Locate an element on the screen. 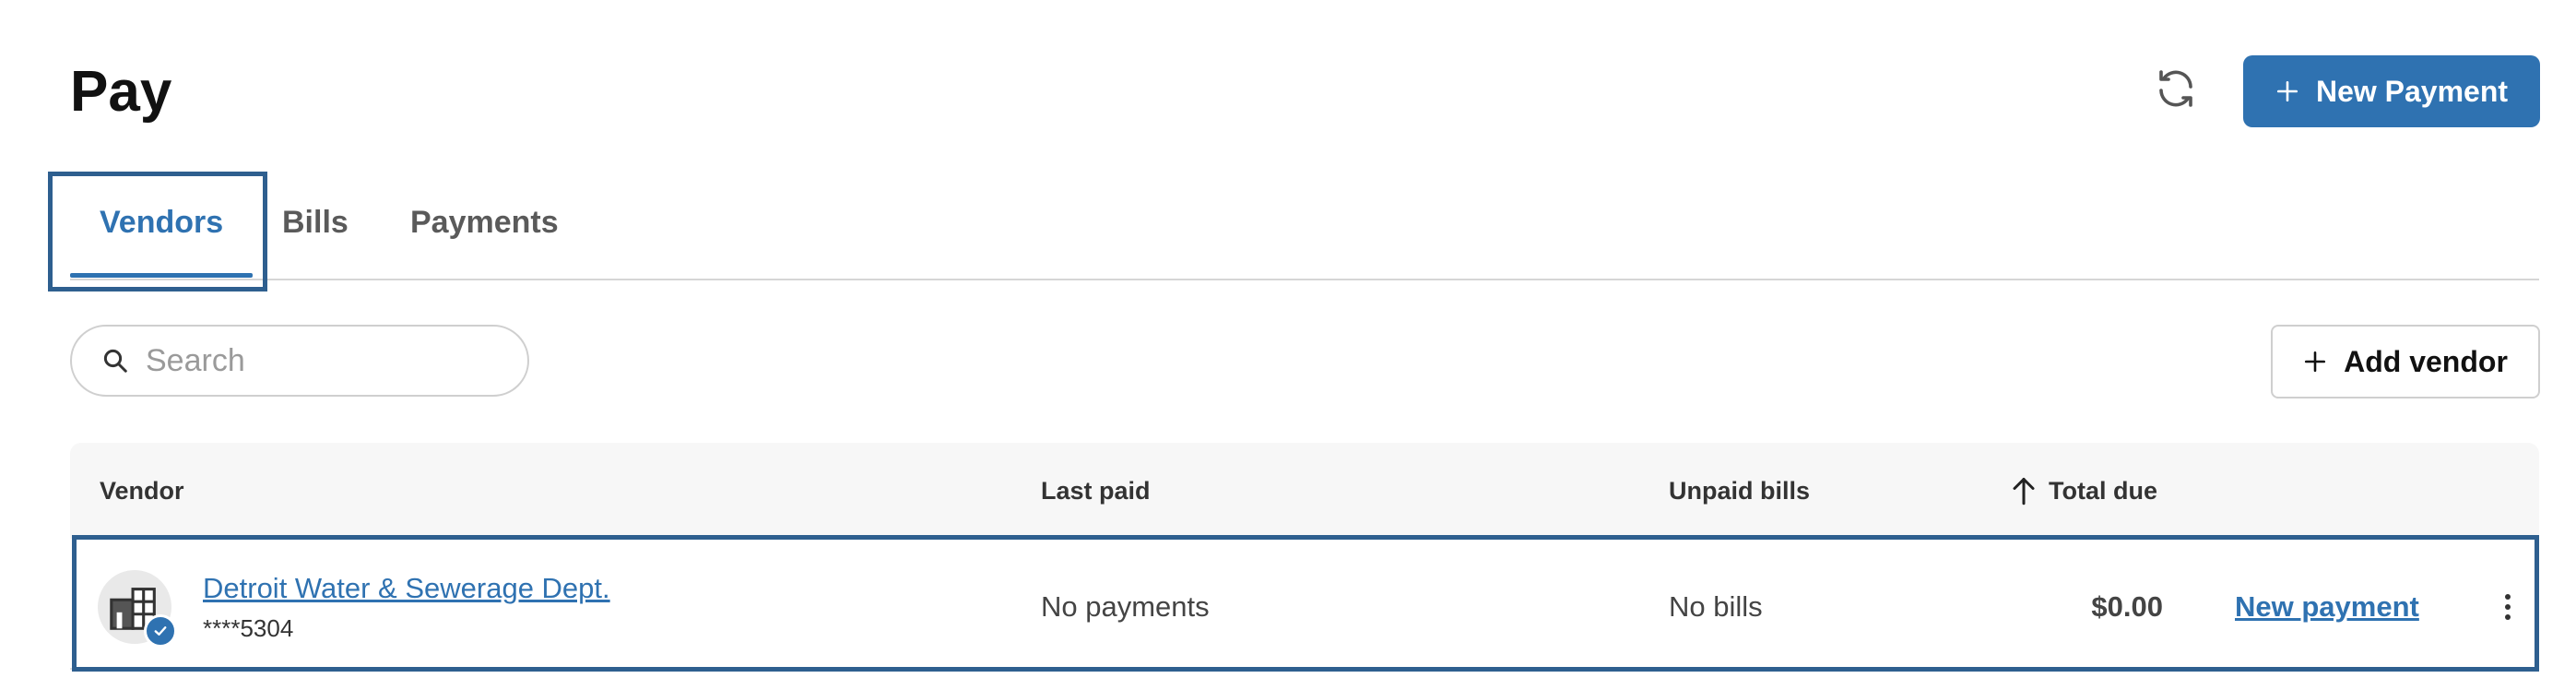 This screenshot has height=690, width=2576. refresh-icon is located at coordinates (2175, 88).